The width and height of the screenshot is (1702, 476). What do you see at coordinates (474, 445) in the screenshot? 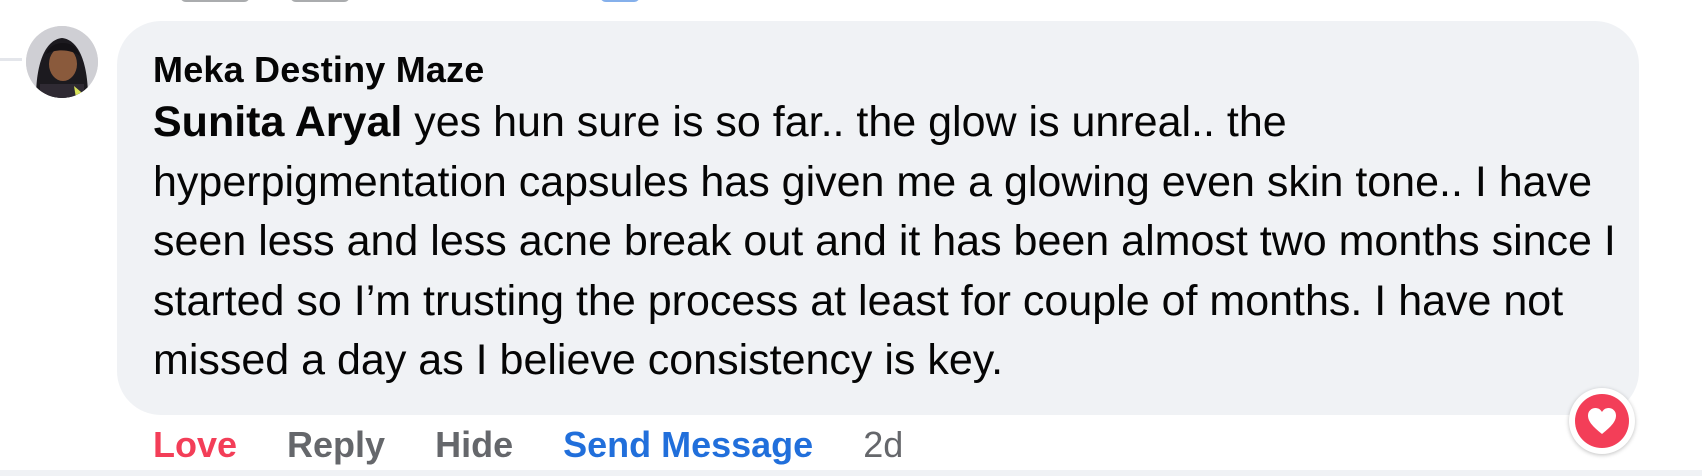
I see `hide-button: Hide` at bounding box center [474, 445].